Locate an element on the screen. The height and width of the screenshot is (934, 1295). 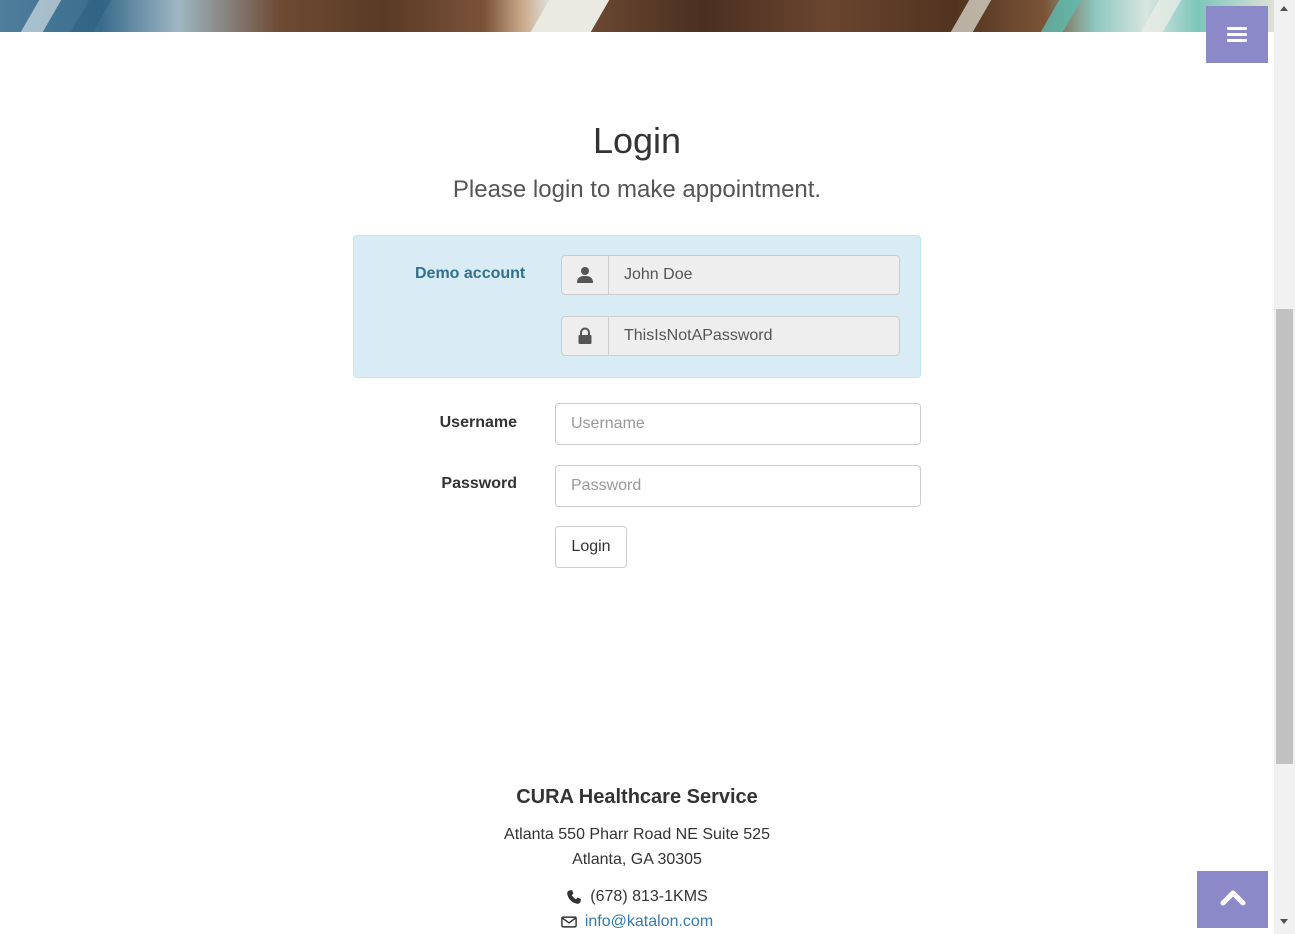
demo-username-group: John Doe is located at coordinates (730, 275).